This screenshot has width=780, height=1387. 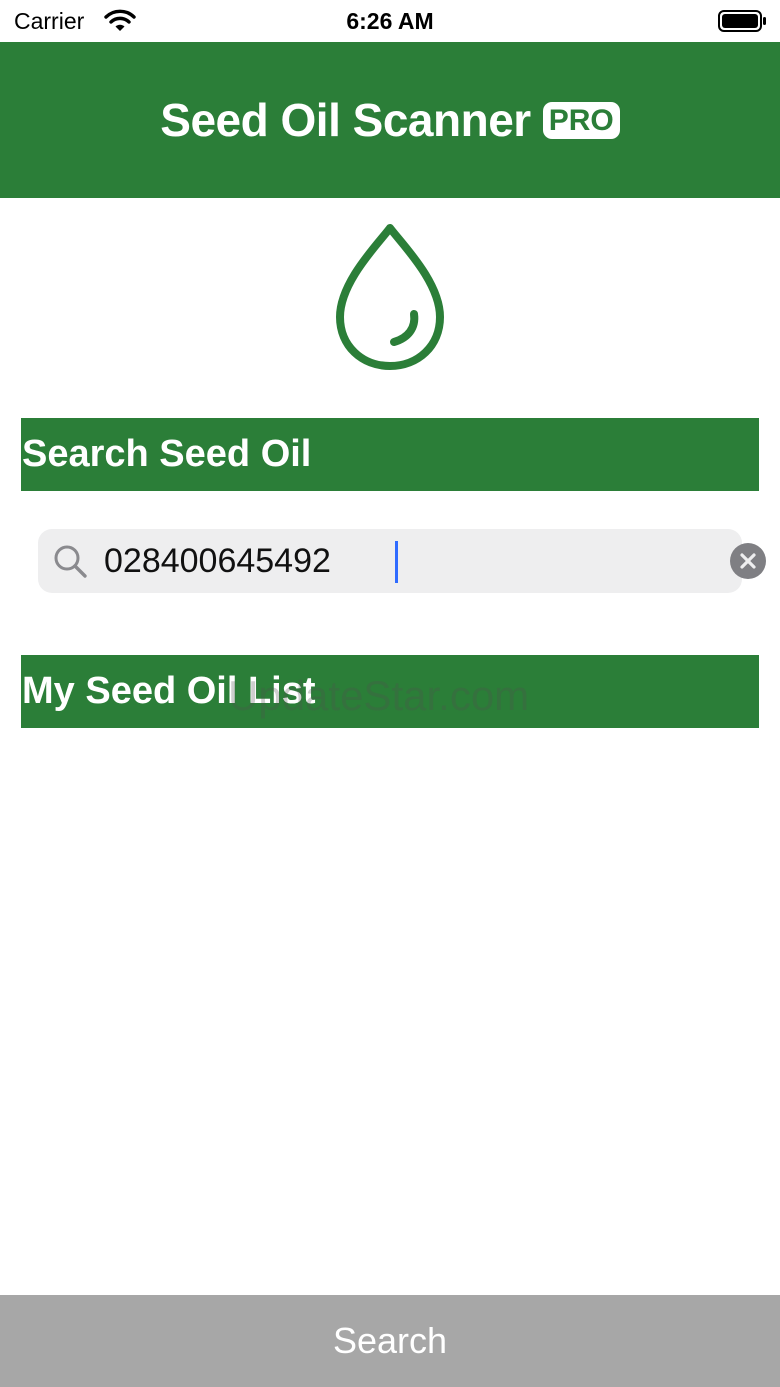 I want to click on pro-badge: PRO, so click(x=581, y=120).